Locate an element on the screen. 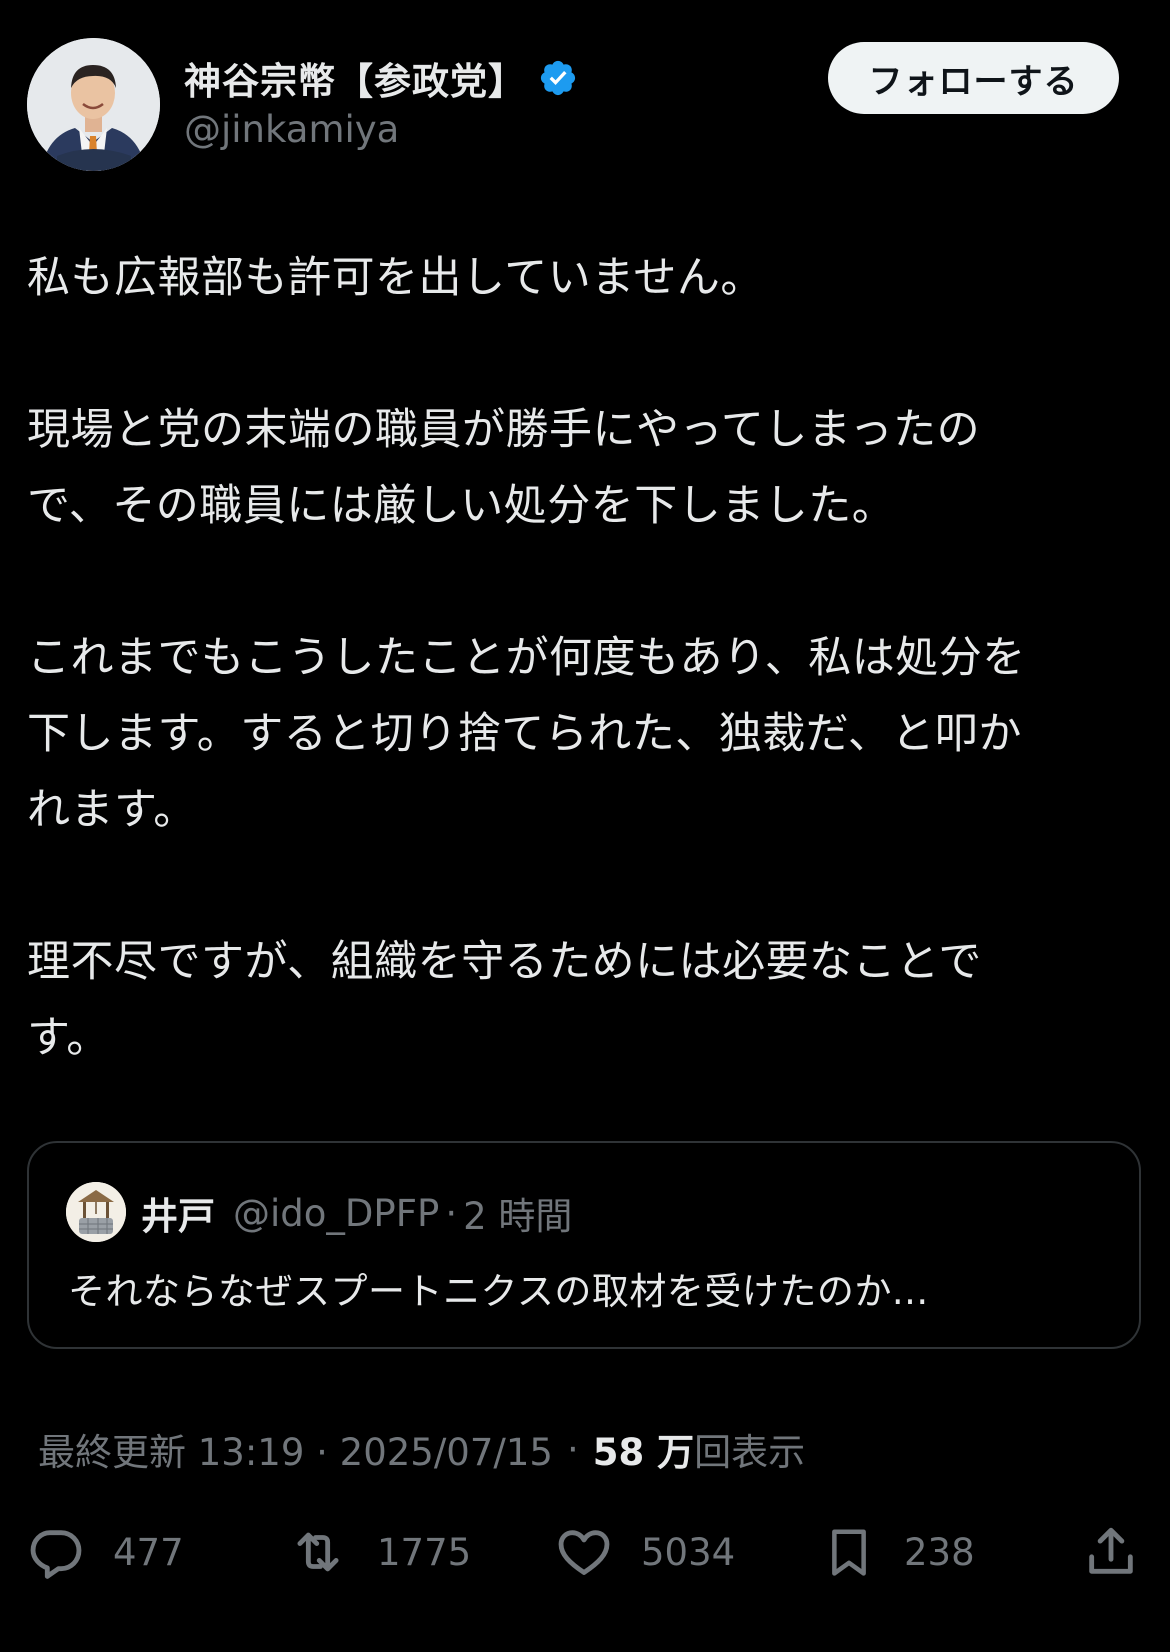  reply-icon is located at coordinates (56, 1552).